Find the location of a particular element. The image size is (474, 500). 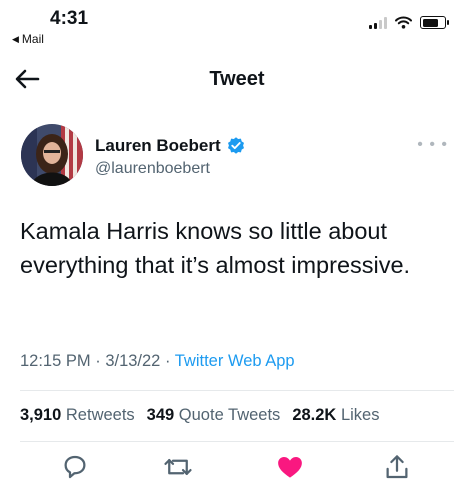

quote-tweets-label: Quote Tweets is located at coordinates (229, 415).